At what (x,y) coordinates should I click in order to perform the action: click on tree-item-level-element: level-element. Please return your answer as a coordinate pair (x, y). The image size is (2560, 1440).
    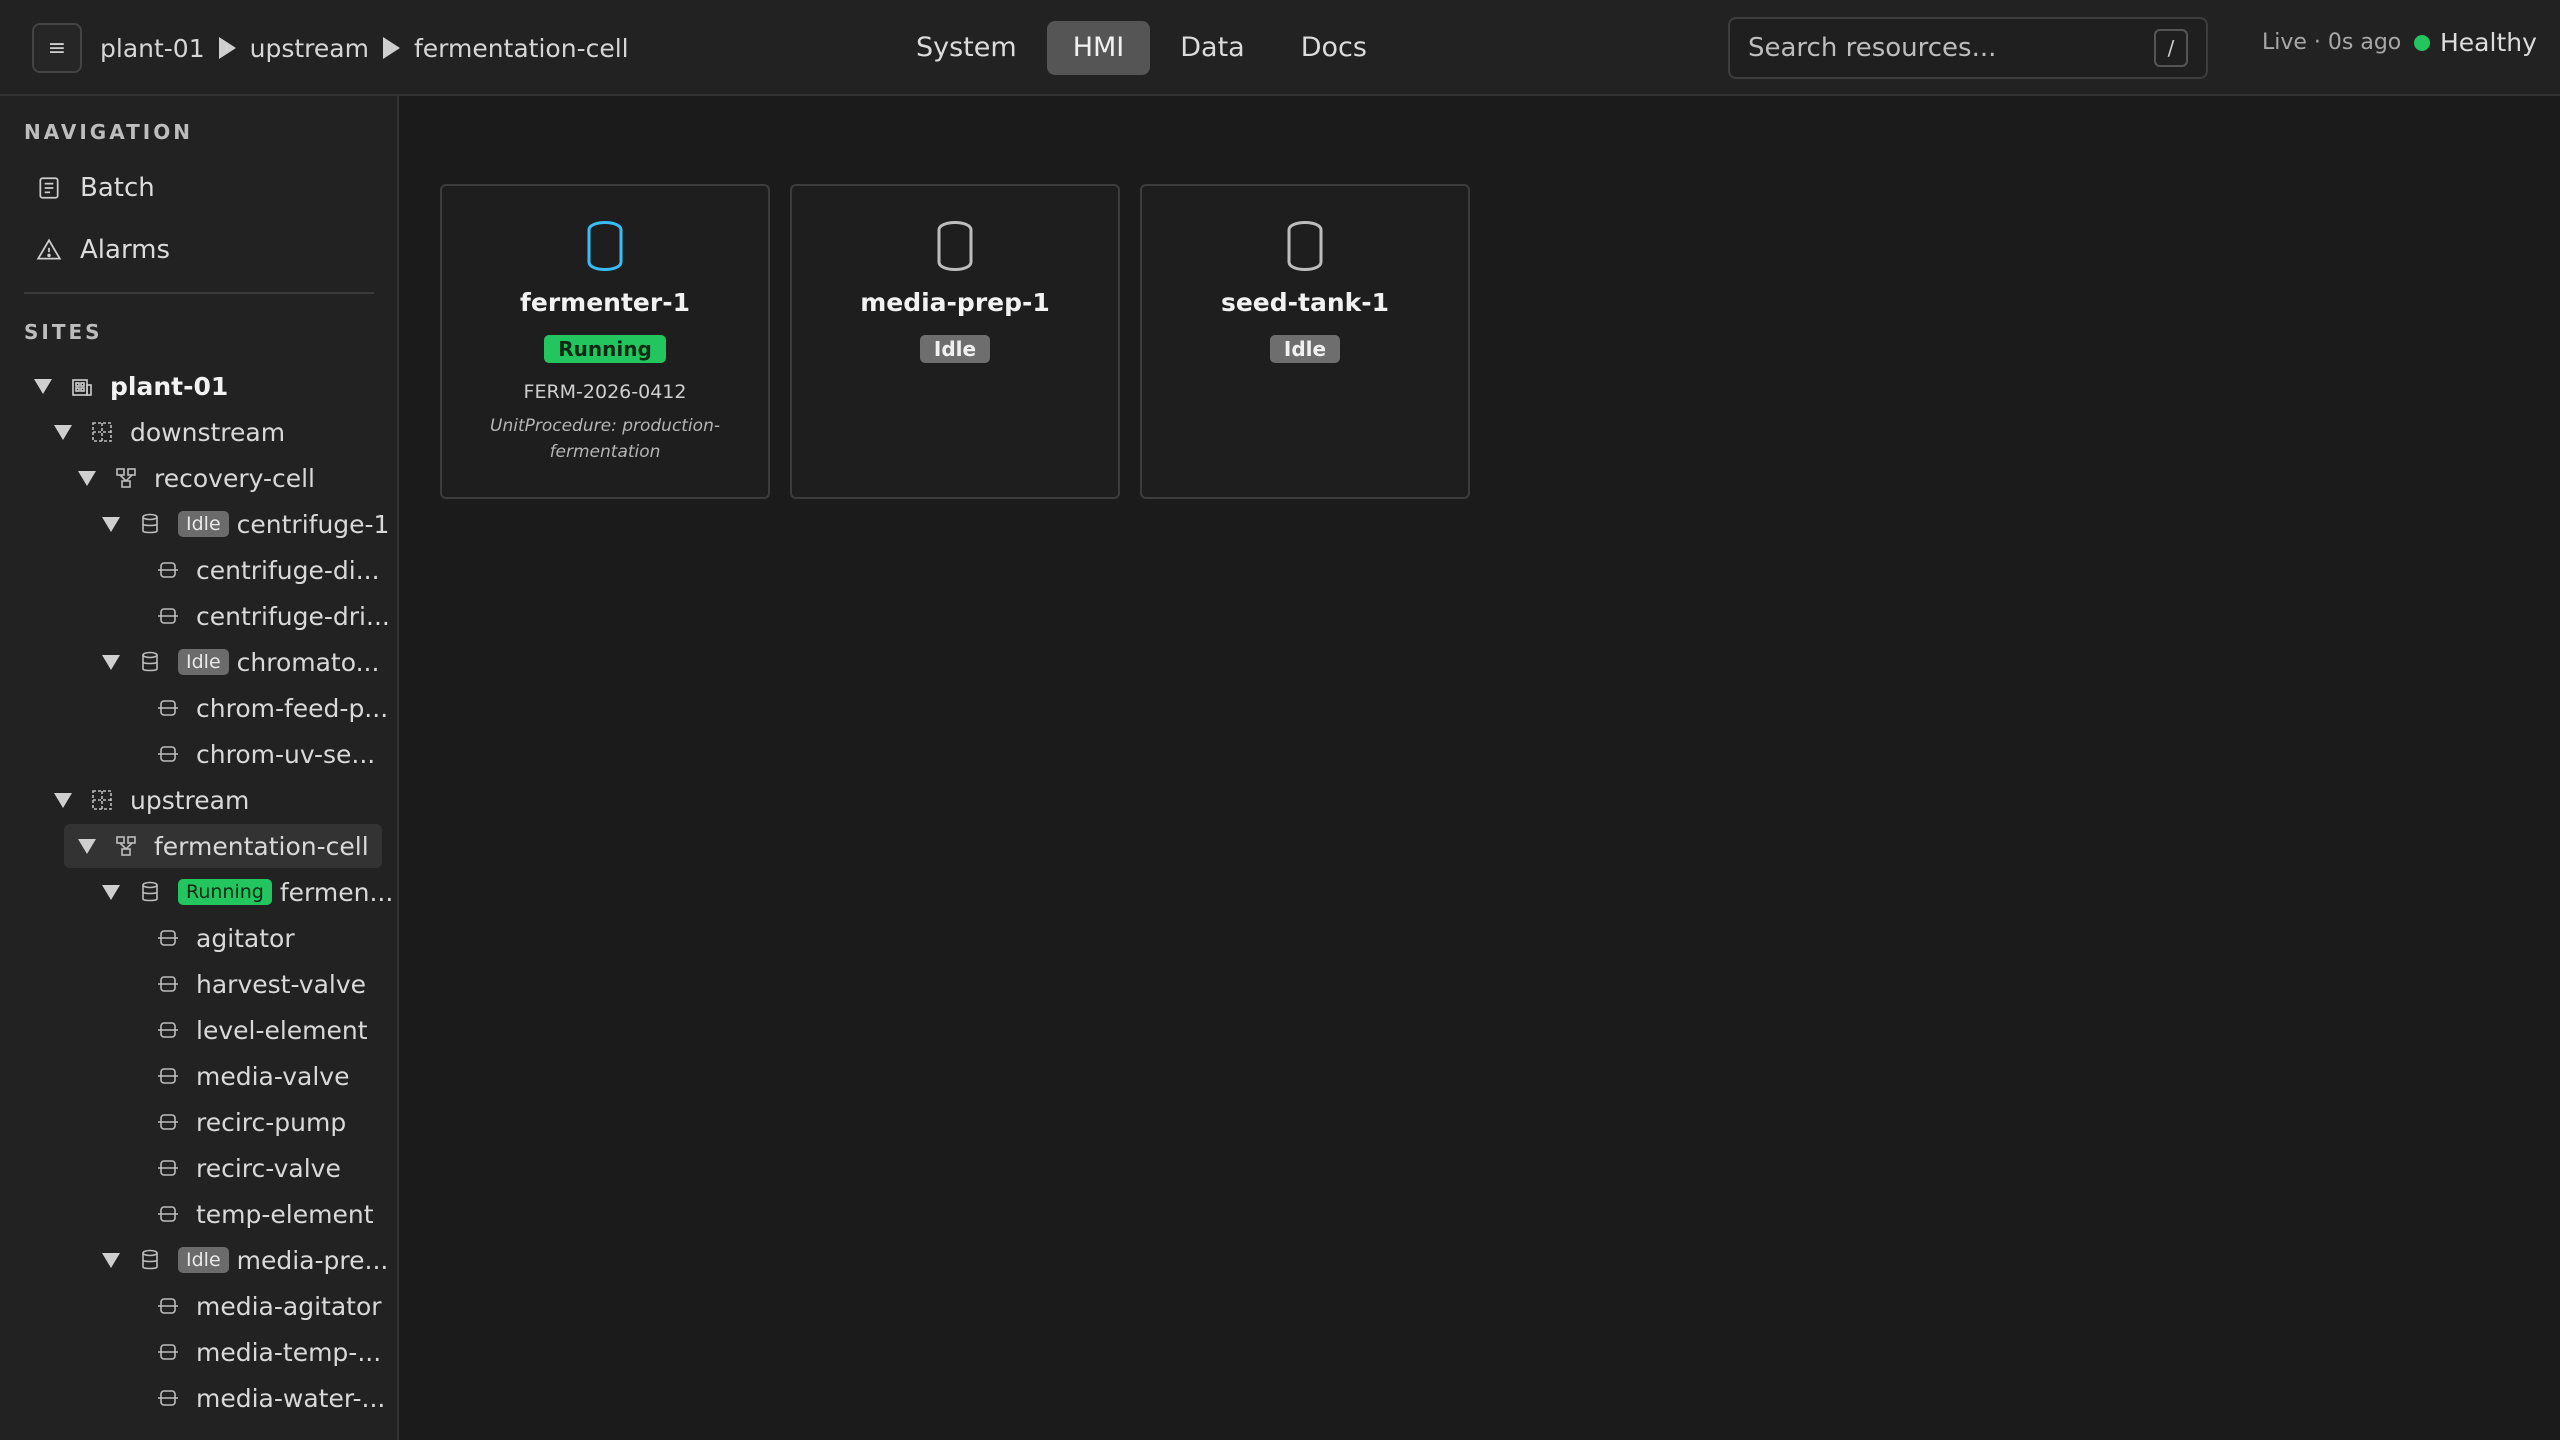
    Looking at the image, I should click on (262, 1030).